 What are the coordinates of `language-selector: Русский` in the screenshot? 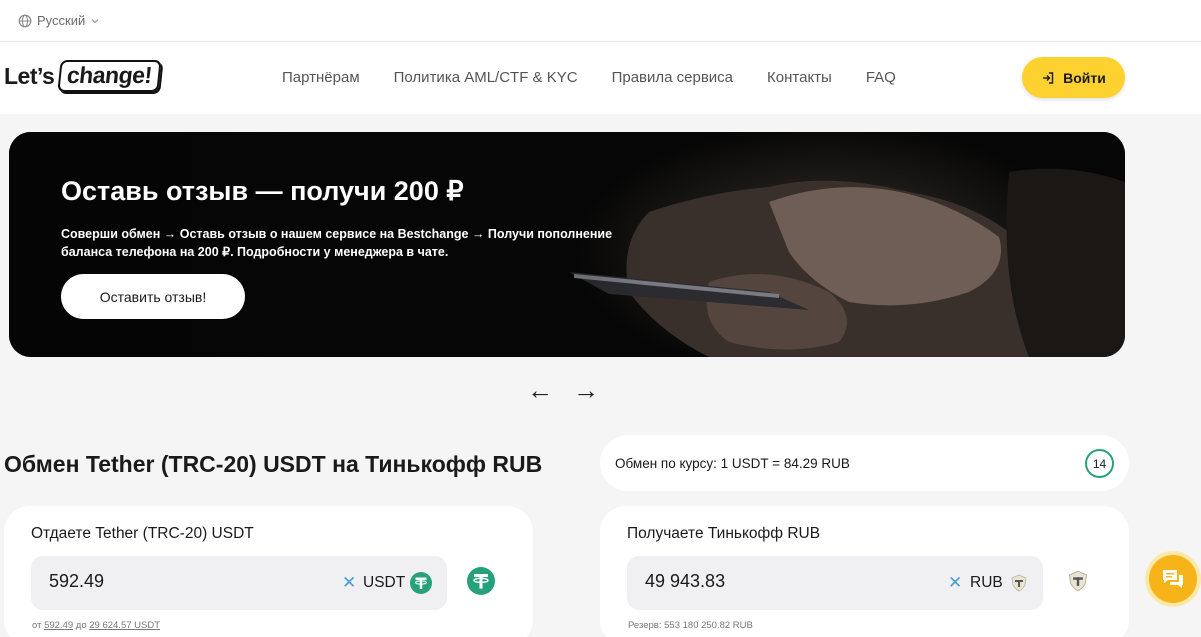 It's located at (59, 20).